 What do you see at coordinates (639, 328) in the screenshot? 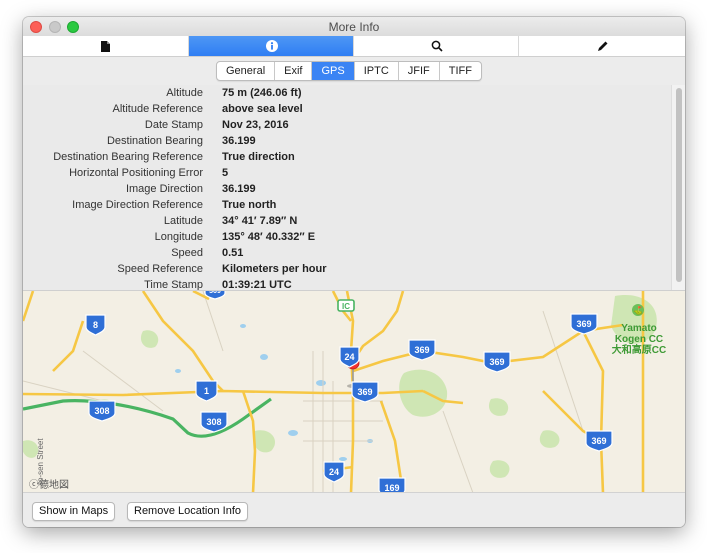
I see `poi-name-line1: Yamato` at bounding box center [639, 328].